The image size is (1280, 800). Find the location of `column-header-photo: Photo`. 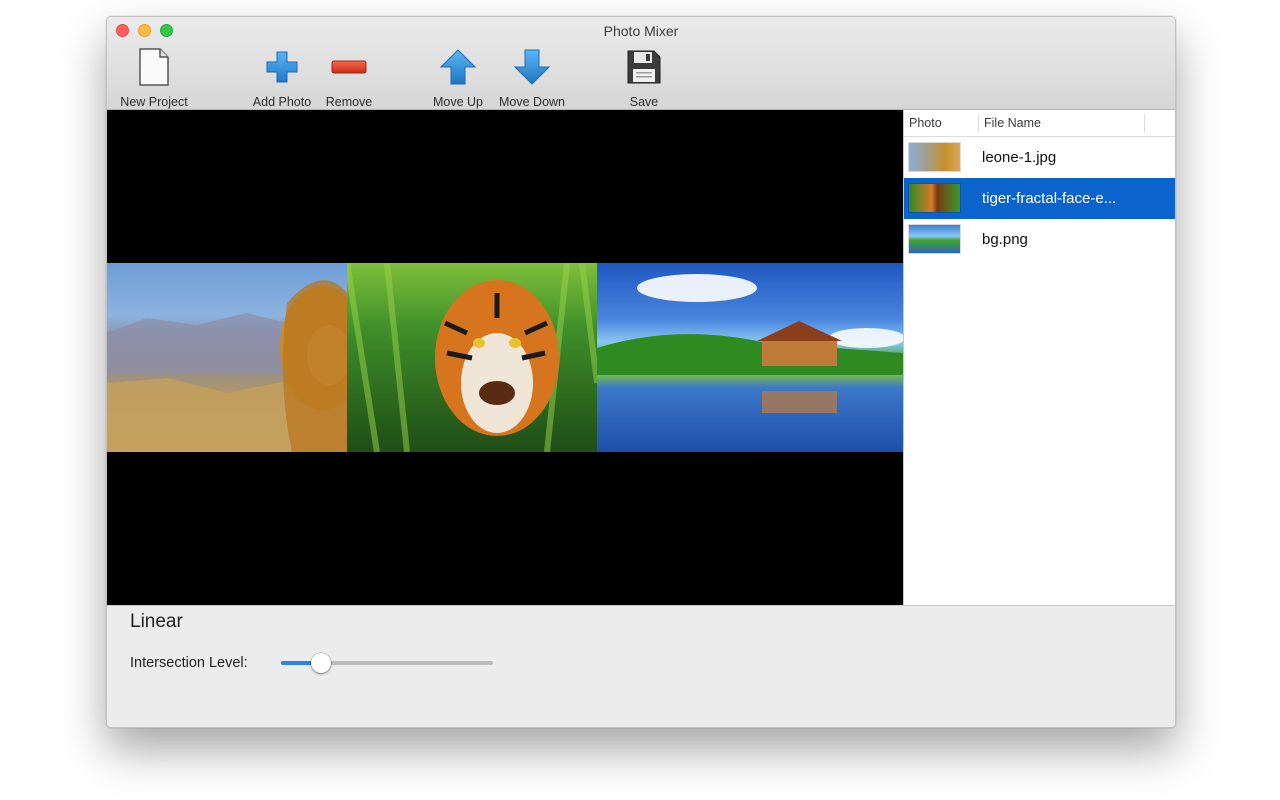

column-header-photo: Photo is located at coordinates (925, 123).